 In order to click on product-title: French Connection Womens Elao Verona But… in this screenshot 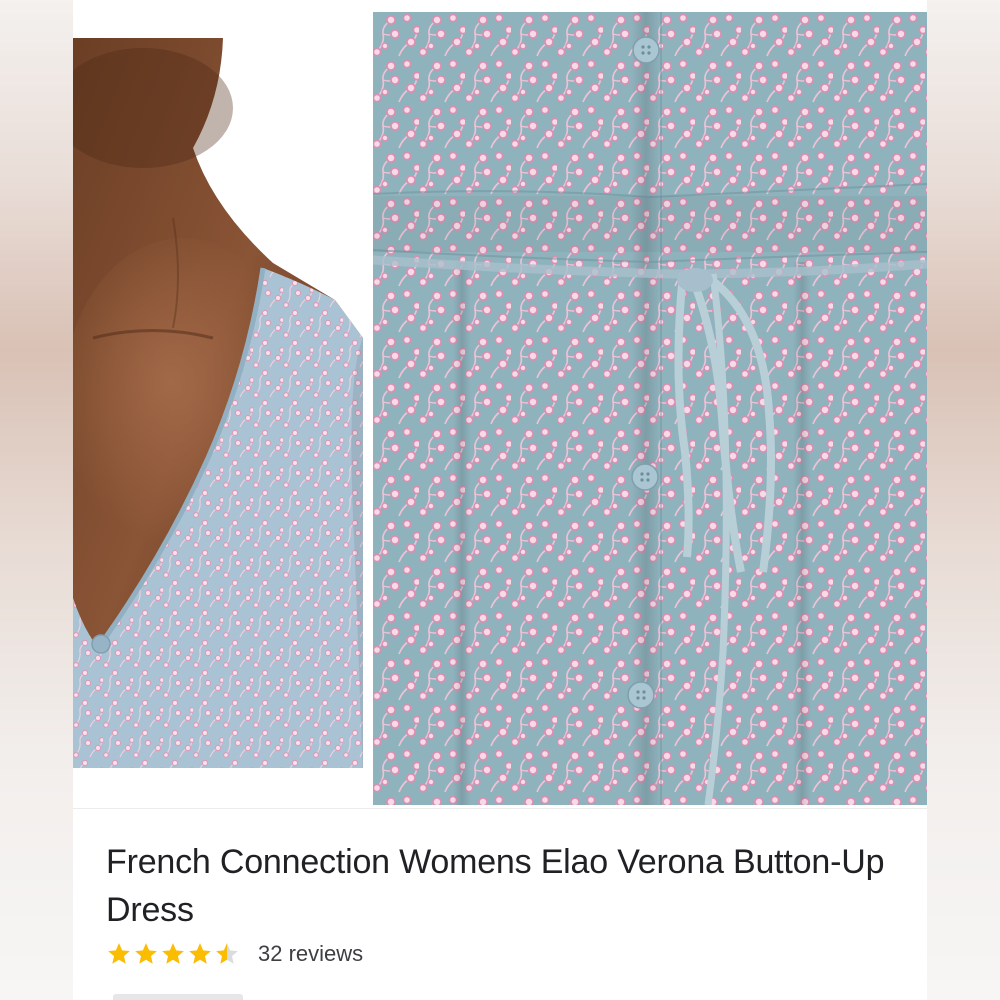, I will do `click(506, 886)`.